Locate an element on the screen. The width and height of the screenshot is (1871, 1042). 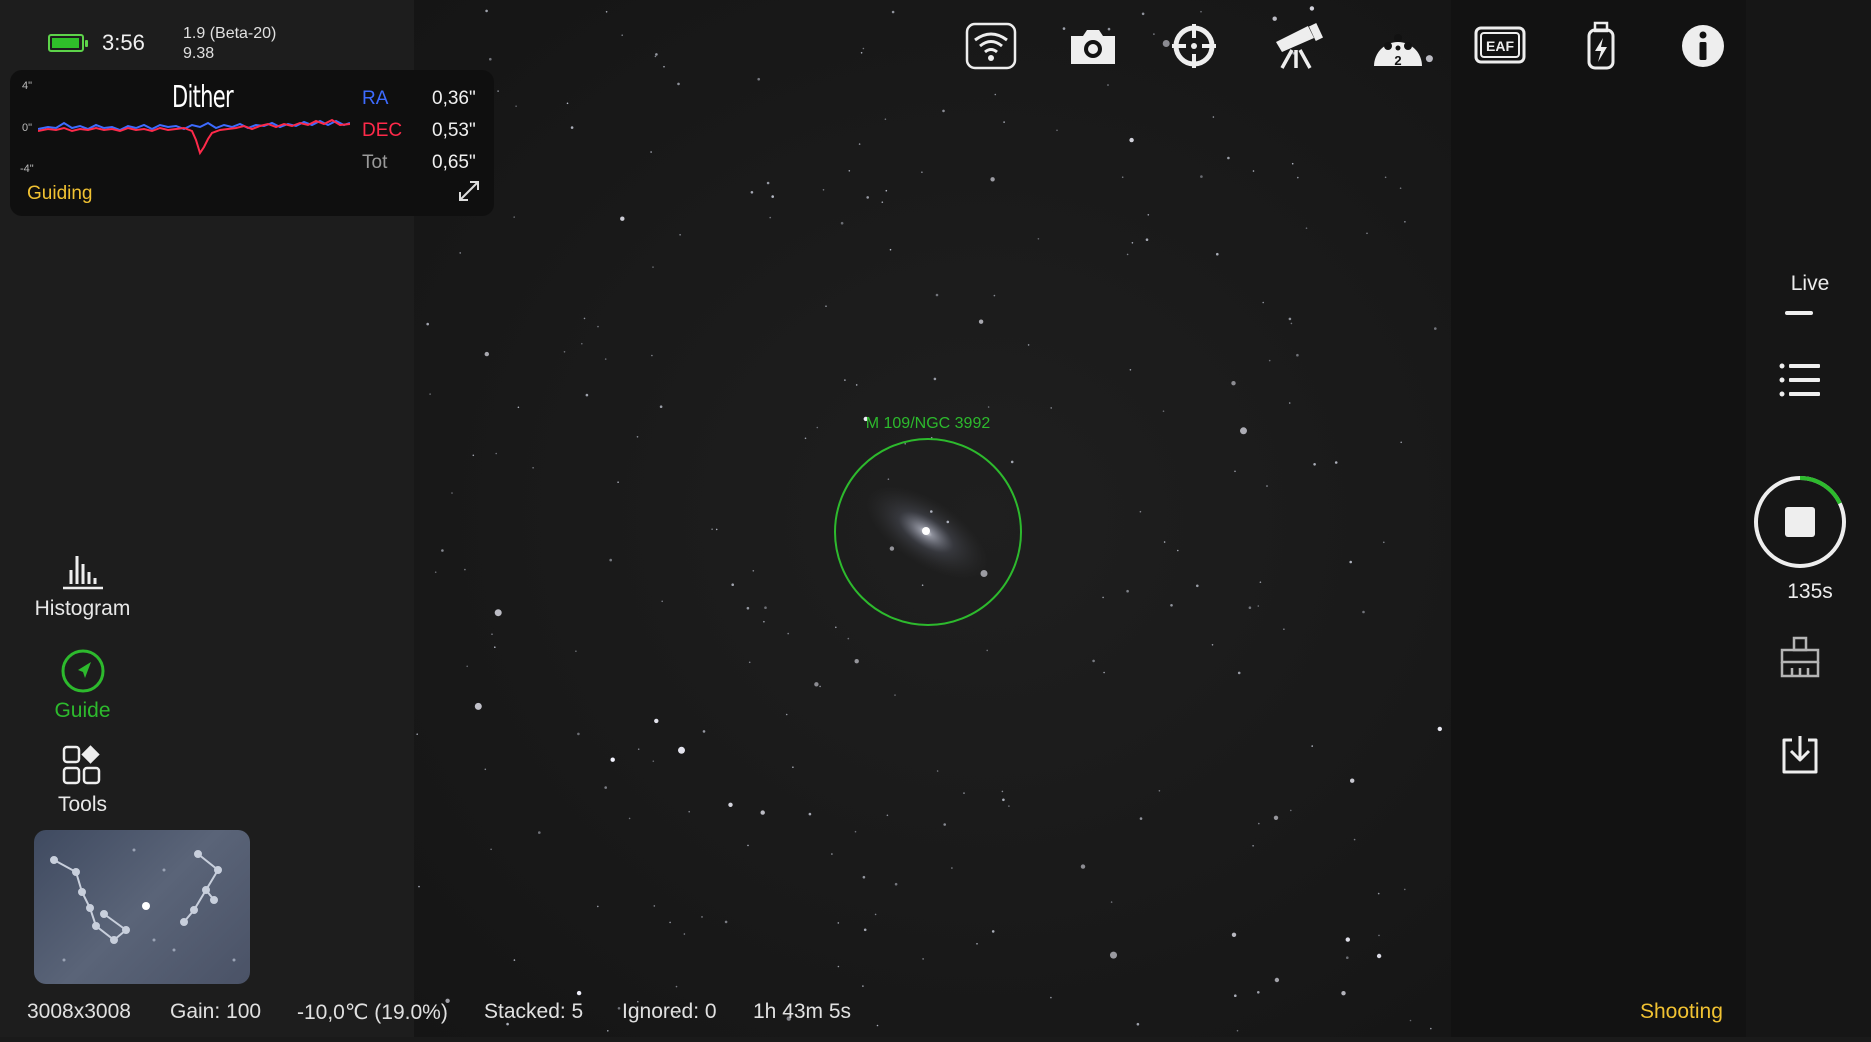
stop-capture-button is located at coordinates (1800, 524).